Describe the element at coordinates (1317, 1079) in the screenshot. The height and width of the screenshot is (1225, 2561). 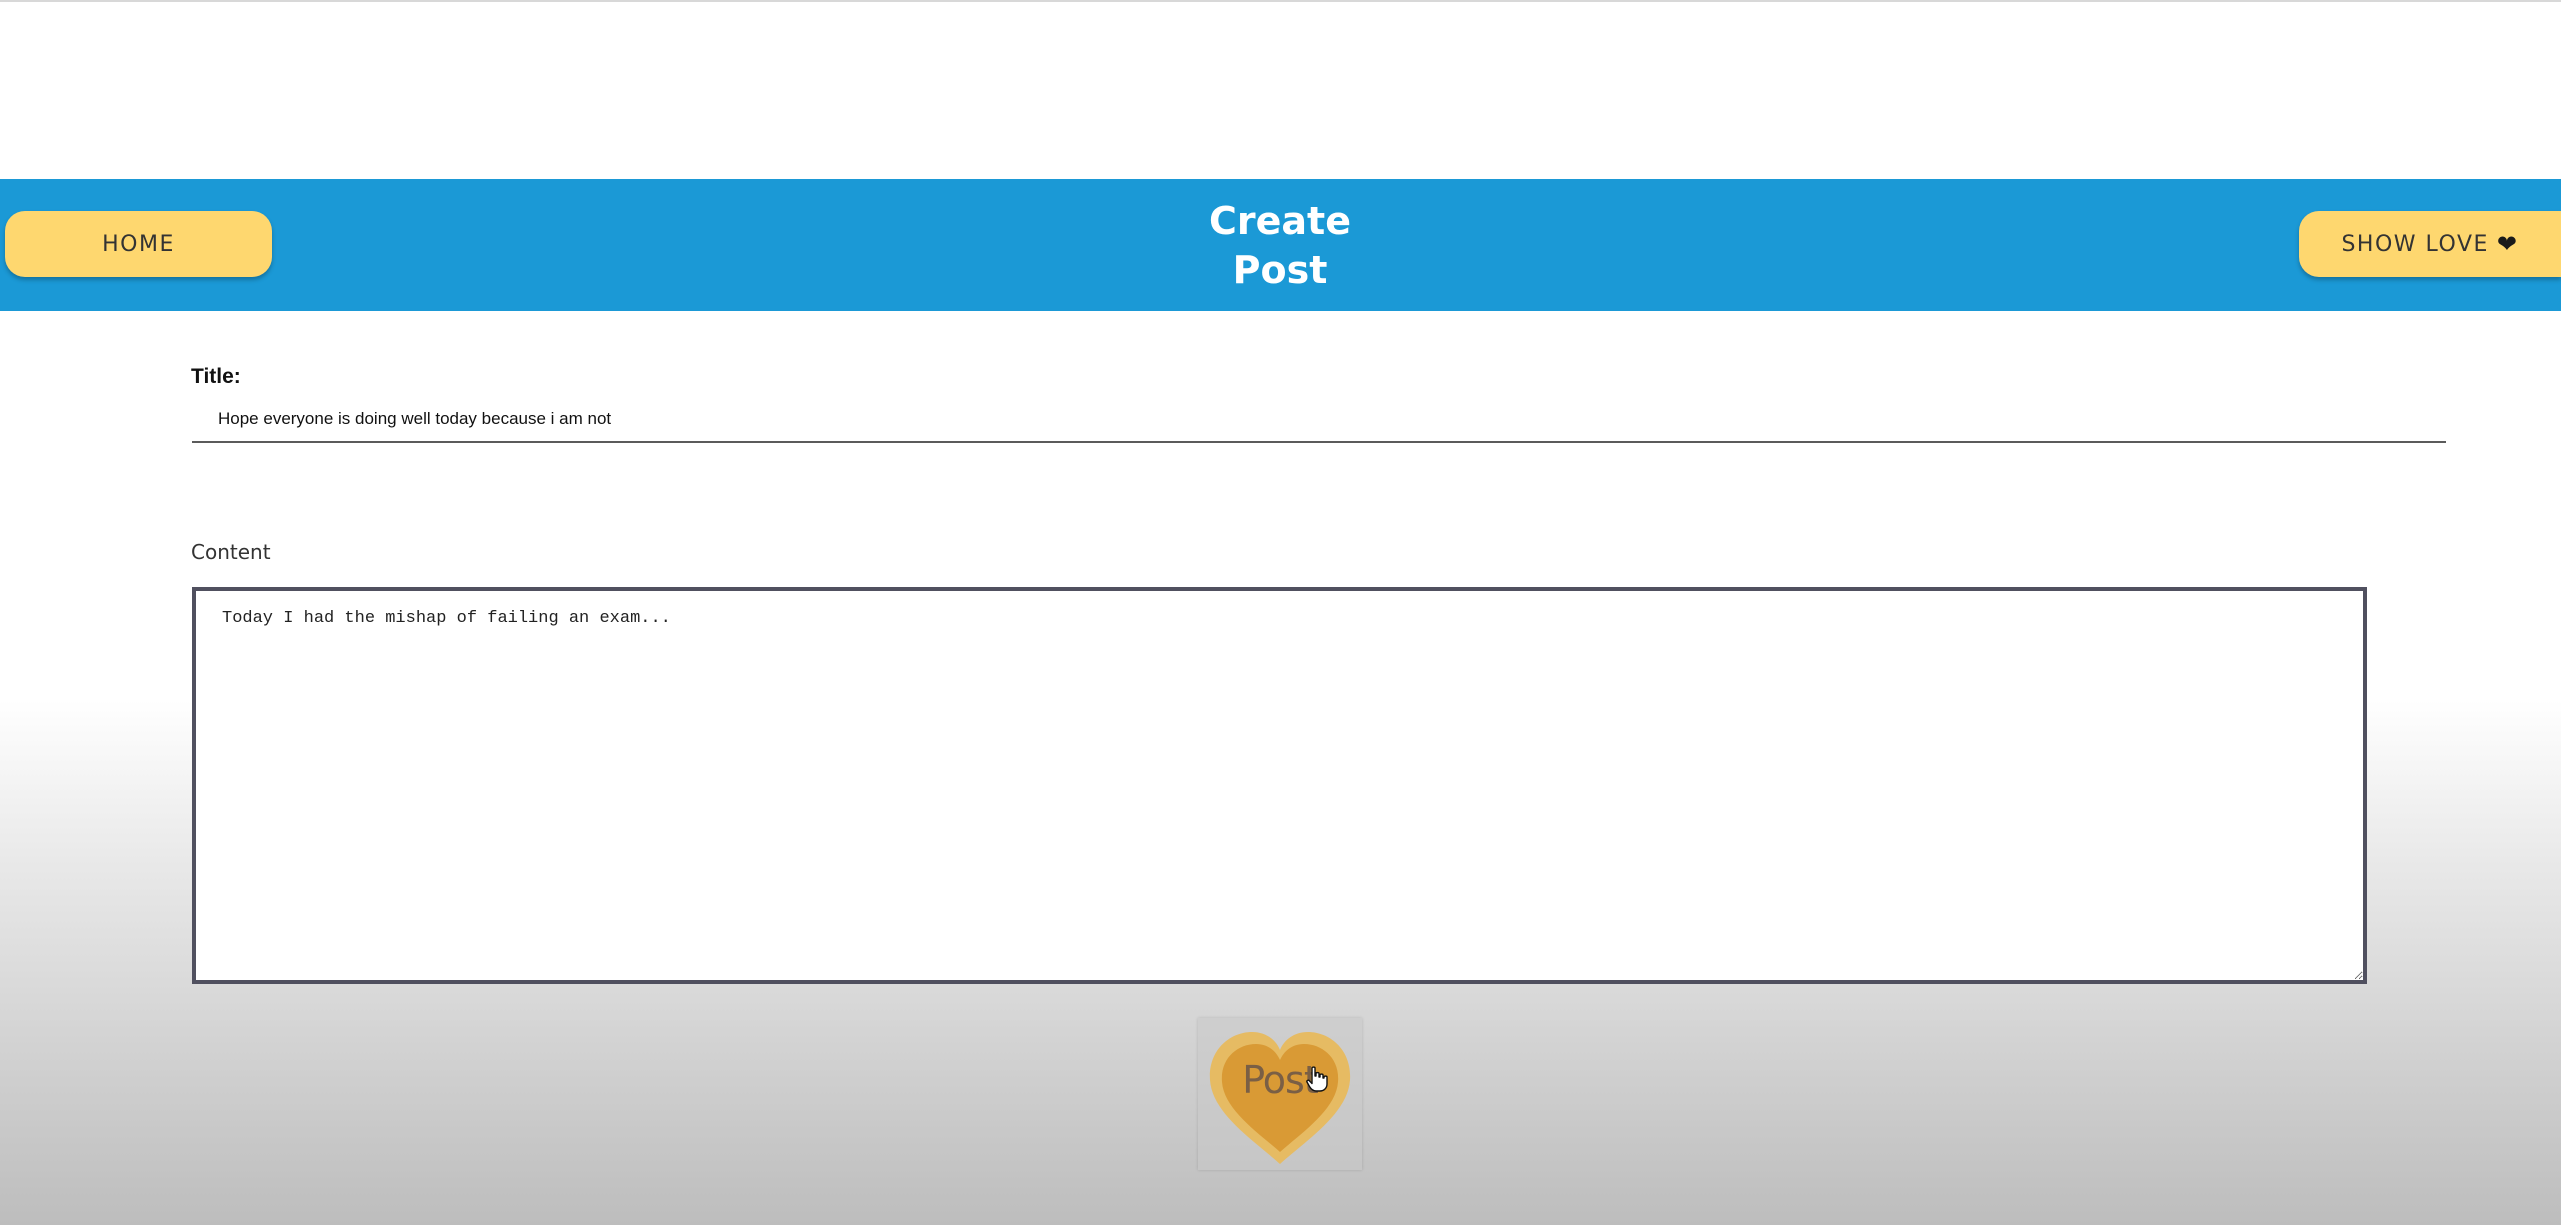
I see `hand-cursor-icon` at that location.